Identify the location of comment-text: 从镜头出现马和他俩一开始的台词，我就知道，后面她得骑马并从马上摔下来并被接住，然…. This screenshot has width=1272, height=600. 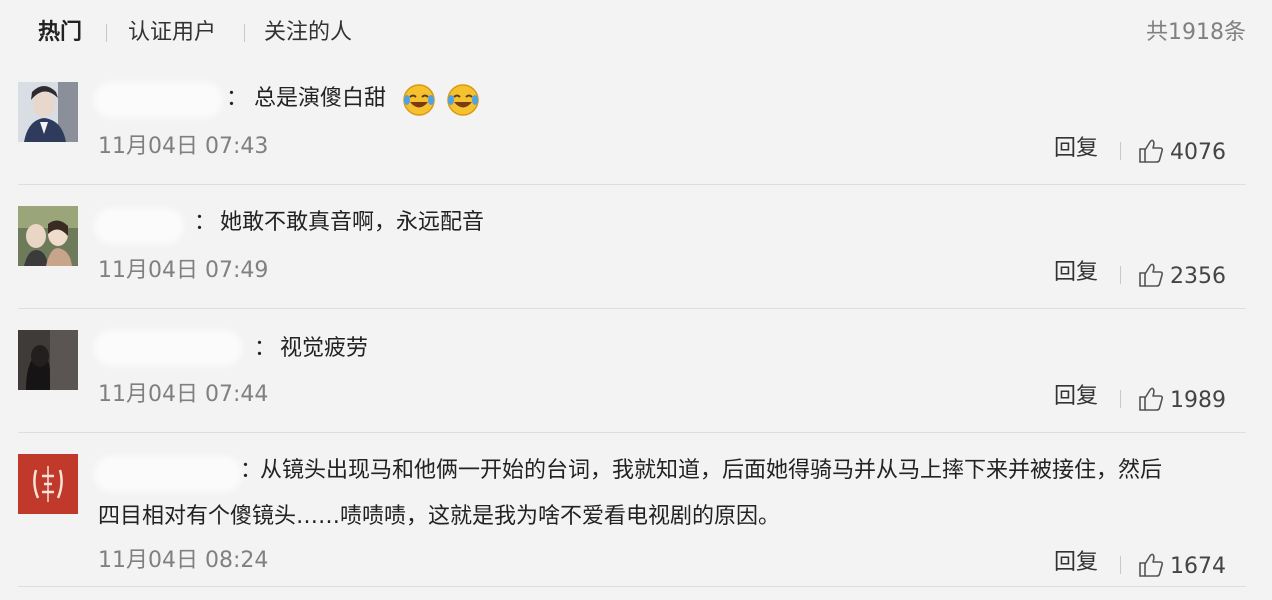
(711, 470).